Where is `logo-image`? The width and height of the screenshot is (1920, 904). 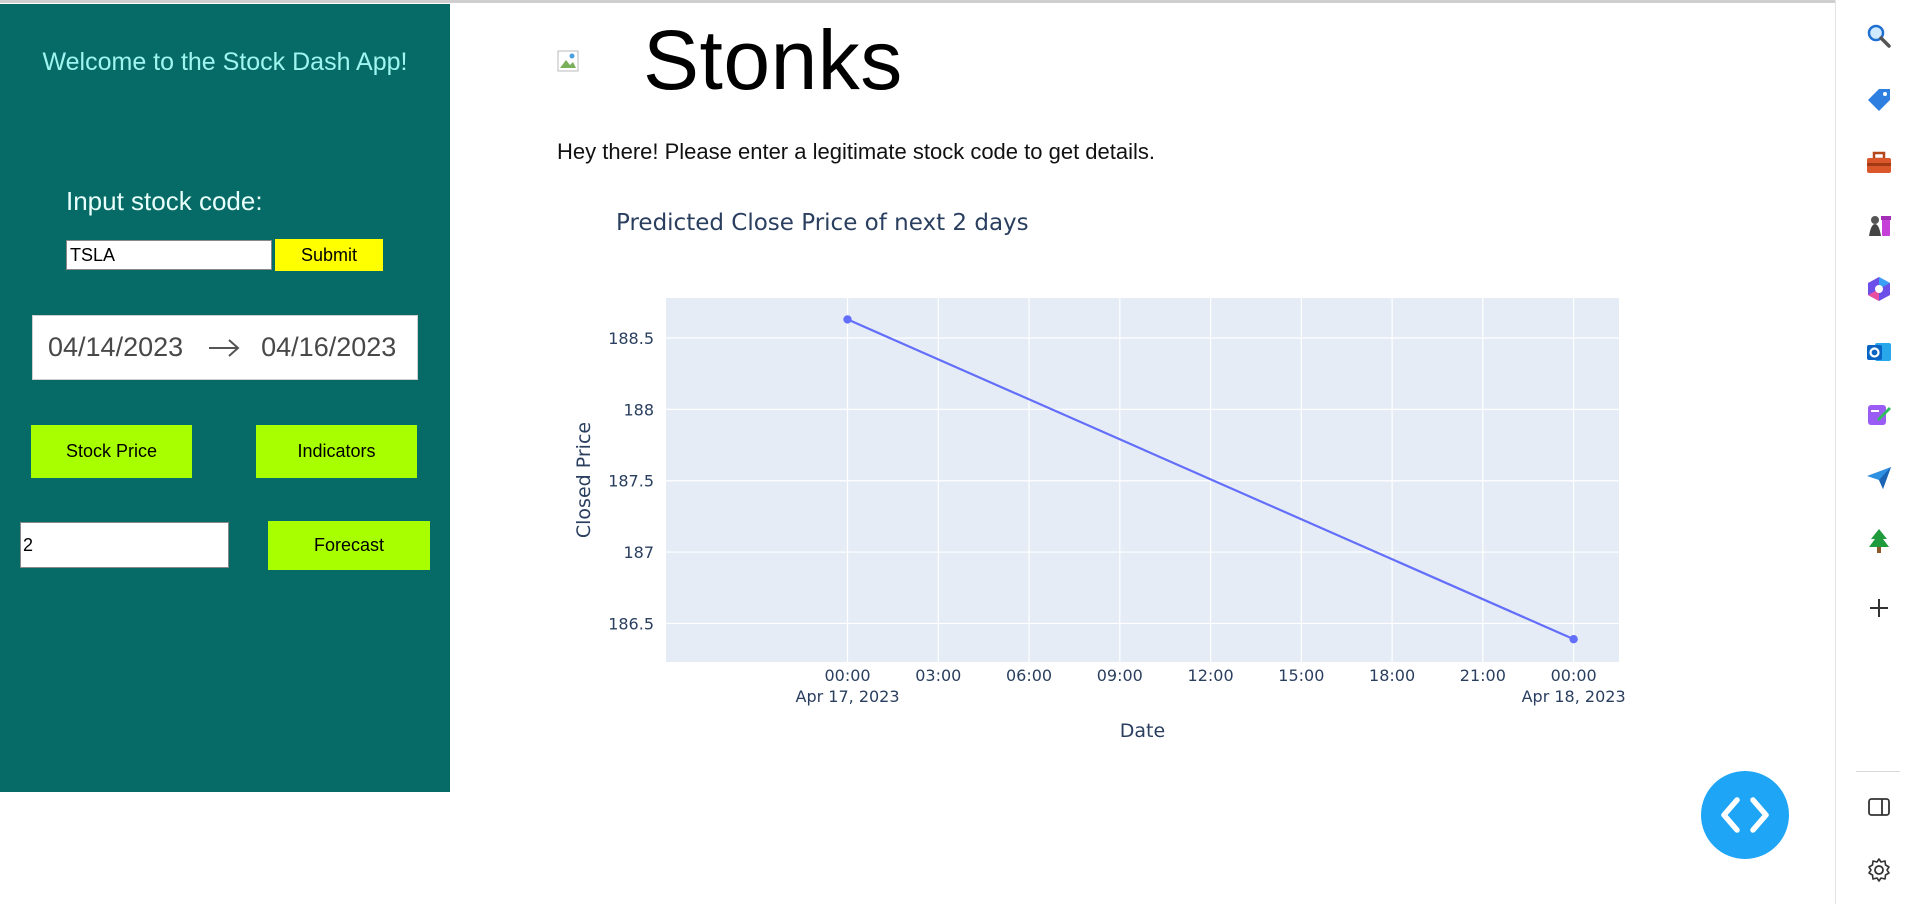 logo-image is located at coordinates (568, 61).